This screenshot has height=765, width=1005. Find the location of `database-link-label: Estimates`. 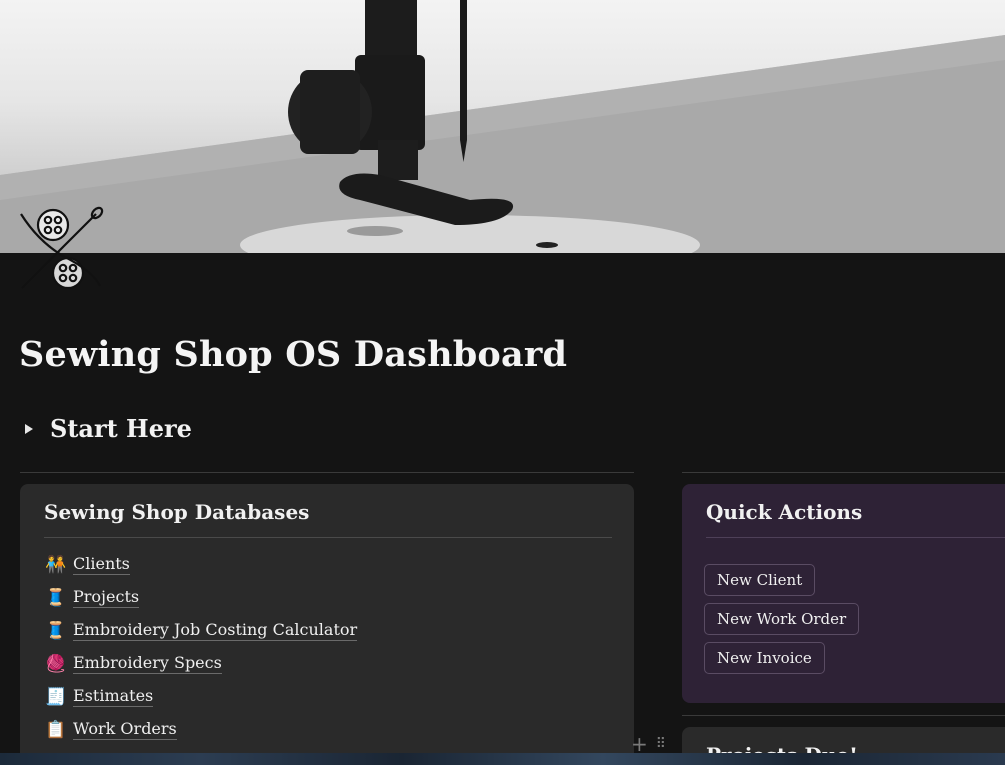

database-link-label: Estimates is located at coordinates (113, 696).